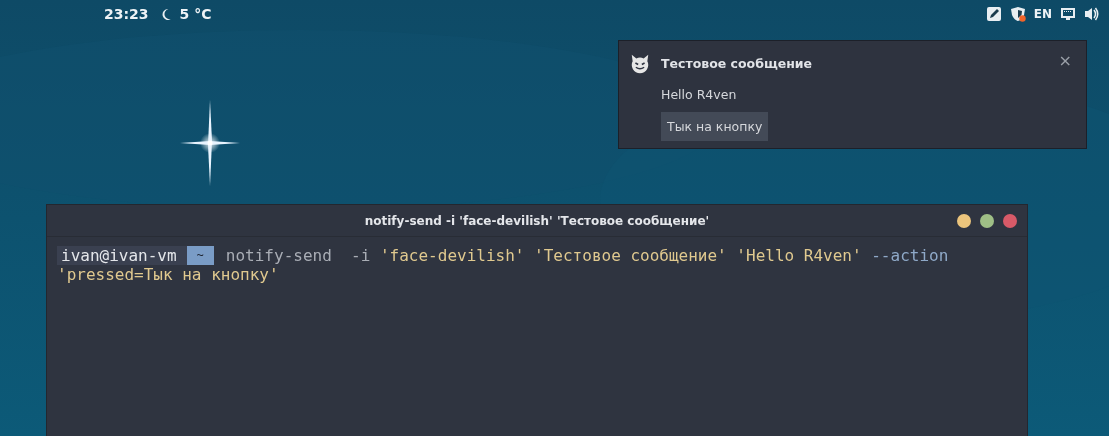  I want to click on window-title: notify-send -i 'face-devilish' 'Тестовое сообщение', so click(537, 220).